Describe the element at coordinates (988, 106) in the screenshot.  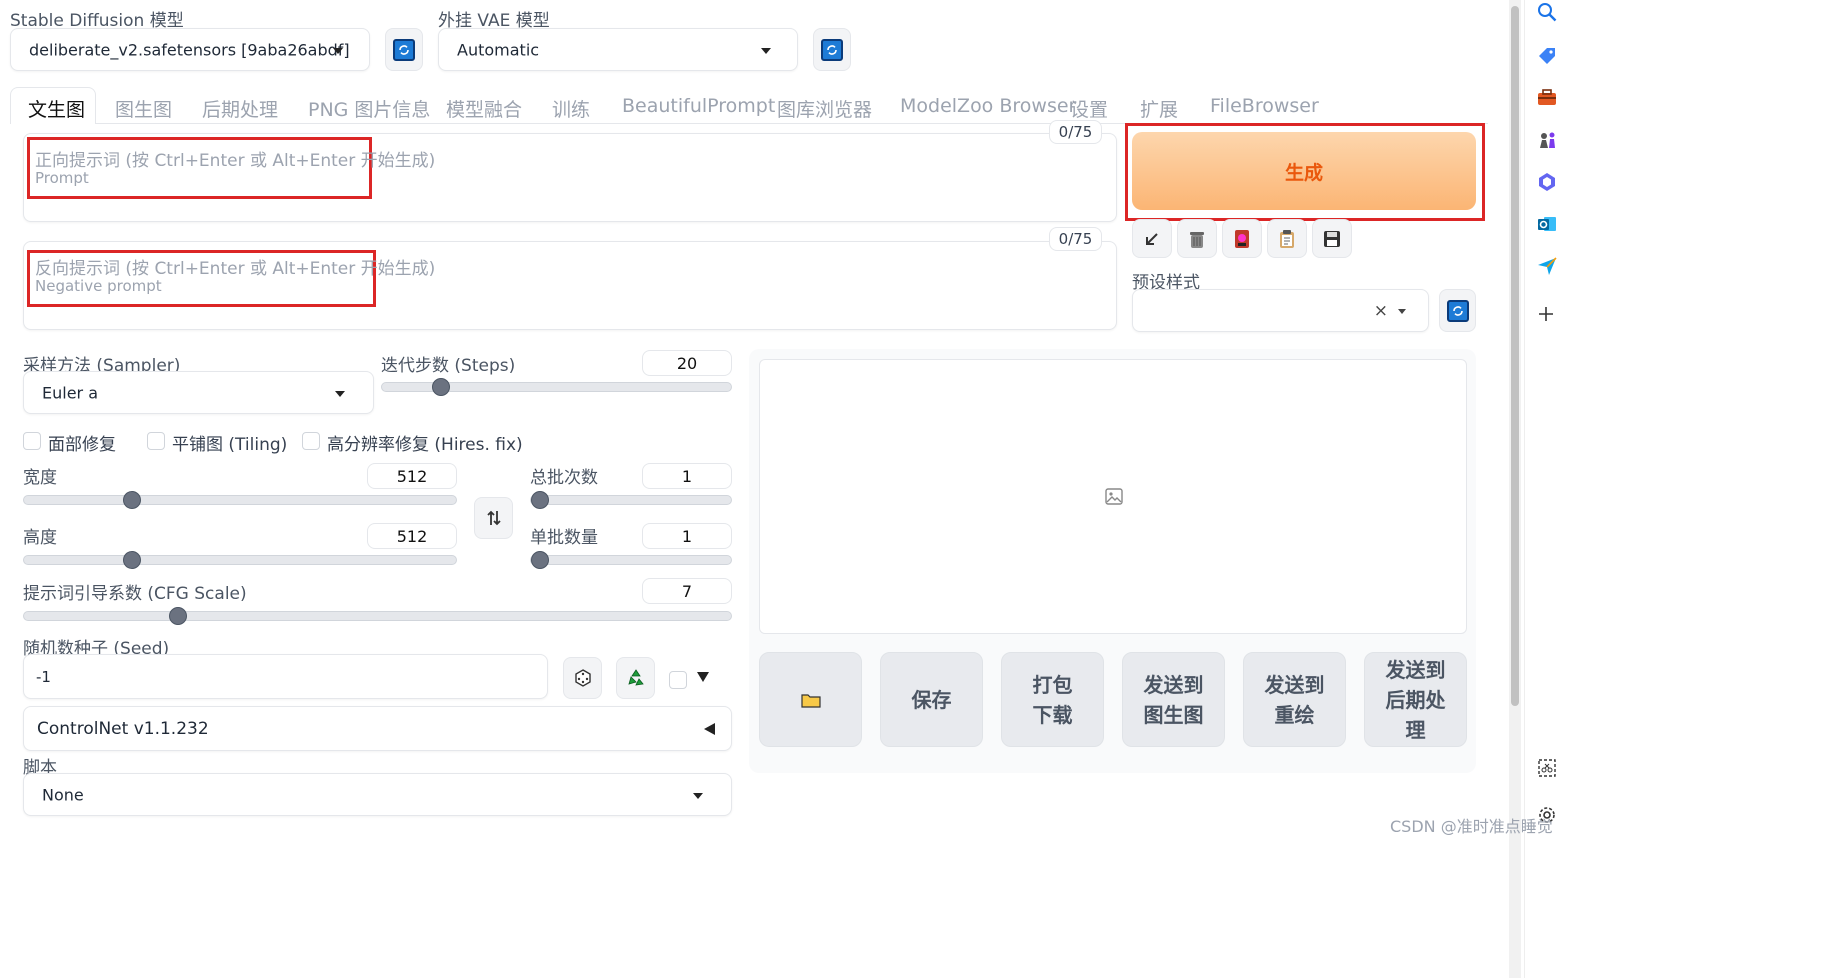
I see `tab-modelzoo: ModelZoo Browser` at that location.